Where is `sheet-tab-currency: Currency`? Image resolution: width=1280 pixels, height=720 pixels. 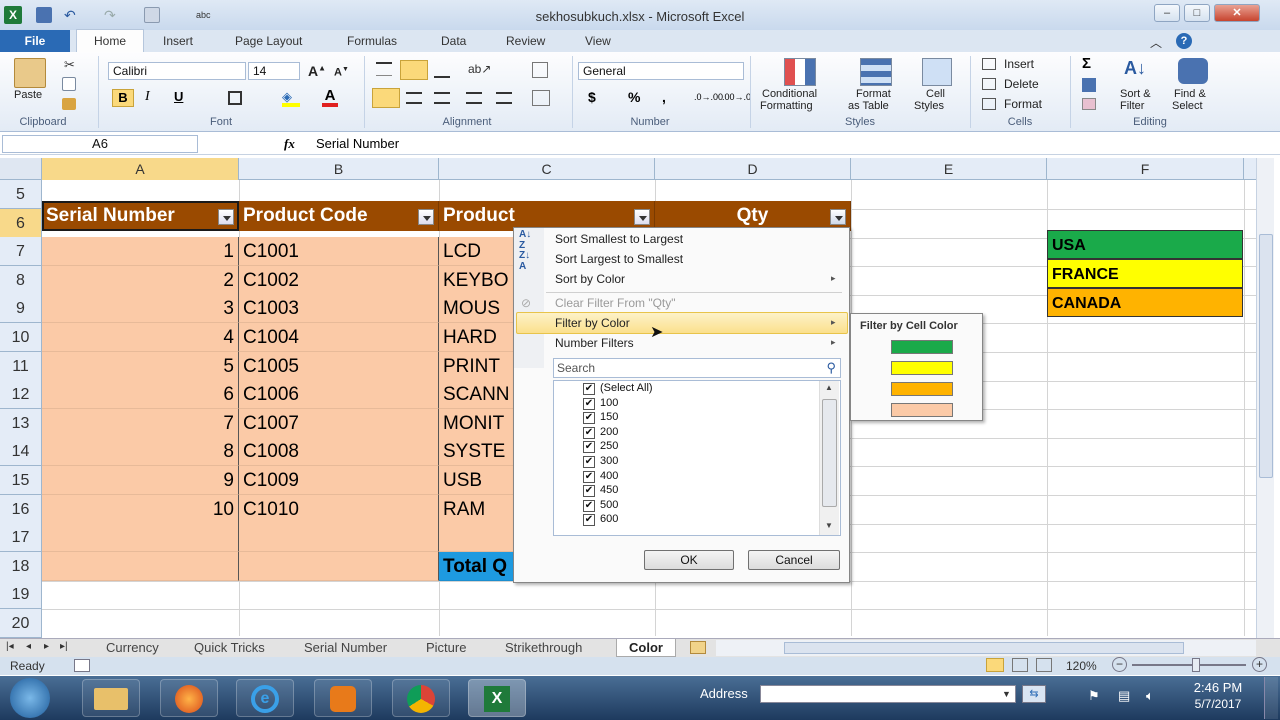
sheet-tab-currency: Currency is located at coordinates (132, 648).